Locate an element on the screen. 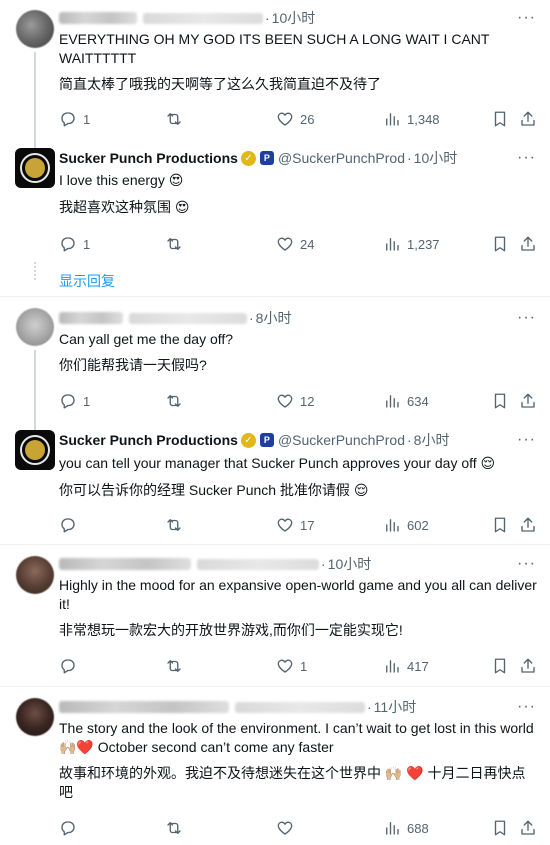 This screenshot has width=550, height=845. like-count: 12 is located at coordinates (307, 401).